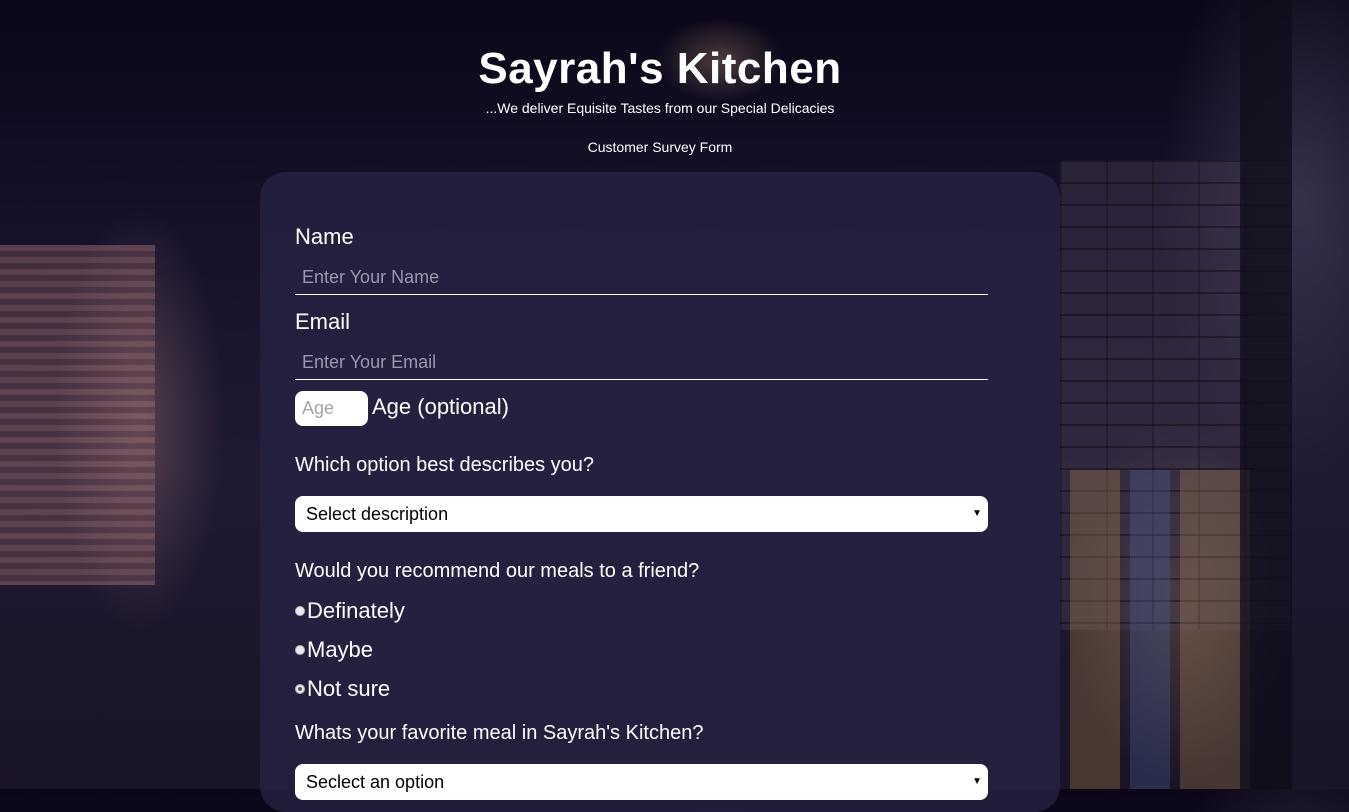 Image resolution: width=1349 pixels, height=812 pixels. Describe the element at coordinates (377, 514) in the screenshot. I see `description-select-value: Select description` at that location.